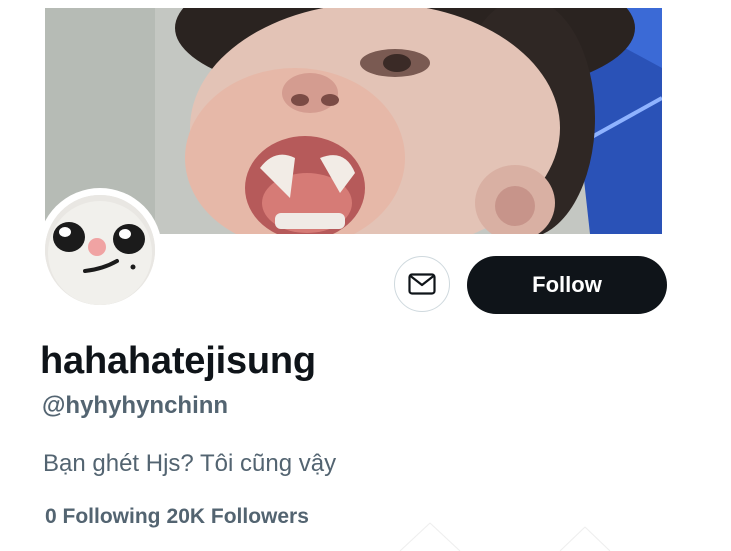 The height and width of the screenshot is (551, 731). I want to click on follow-button: Follow, so click(567, 285).